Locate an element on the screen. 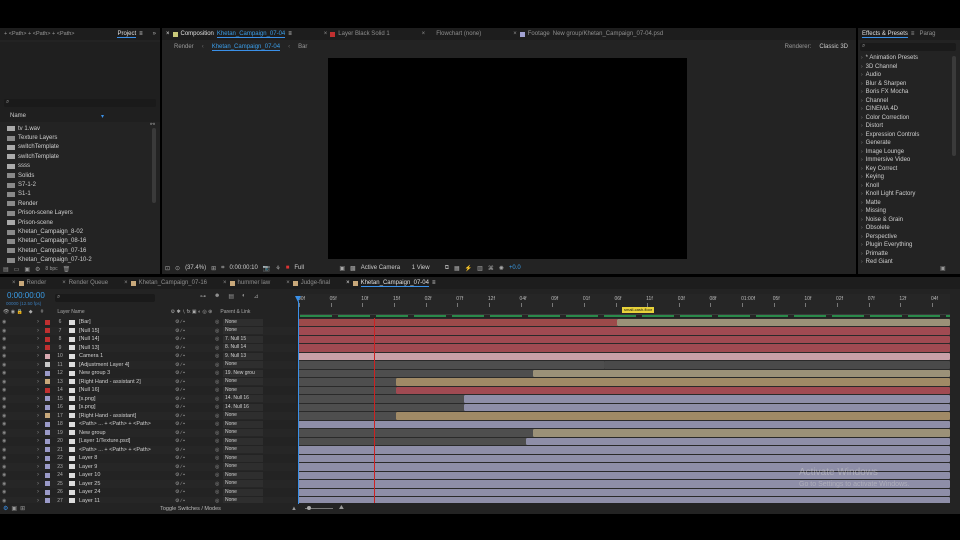 This screenshot has width=960, height=540. layer-row: ◉ › 16 [s.png] ⚙ ∕ ▪ ◎ 14. Null 16 is located at coordinates (148, 407).